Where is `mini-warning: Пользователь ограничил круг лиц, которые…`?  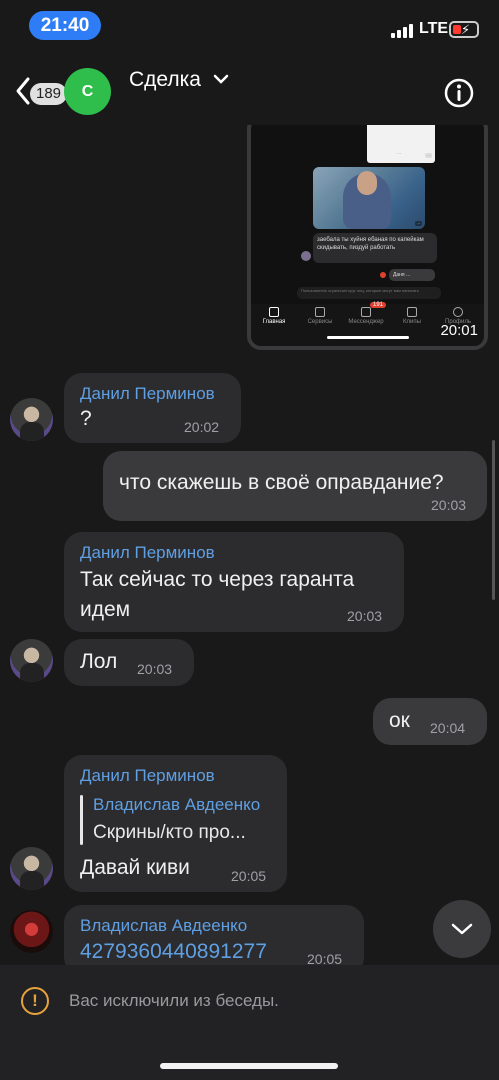
mini-warning: Пользователь ограничил круг лиц, которые… is located at coordinates (369, 293).